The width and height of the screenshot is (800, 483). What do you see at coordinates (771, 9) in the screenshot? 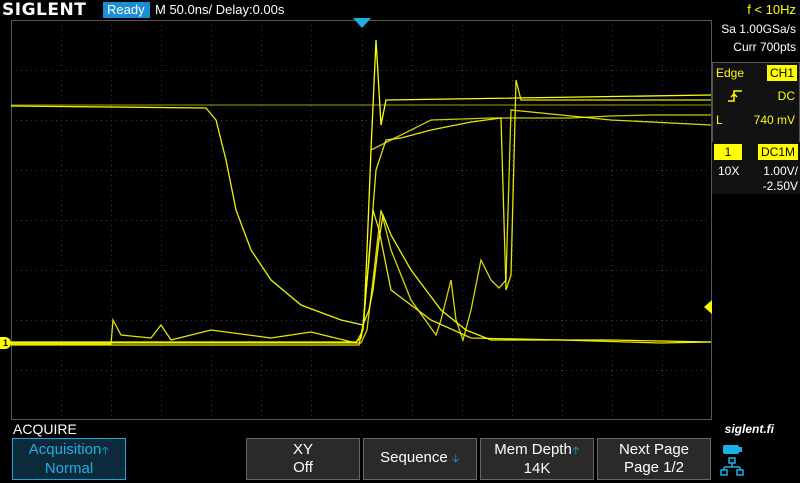
I see `trigger-frequency: f < 10Hz` at bounding box center [771, 9].